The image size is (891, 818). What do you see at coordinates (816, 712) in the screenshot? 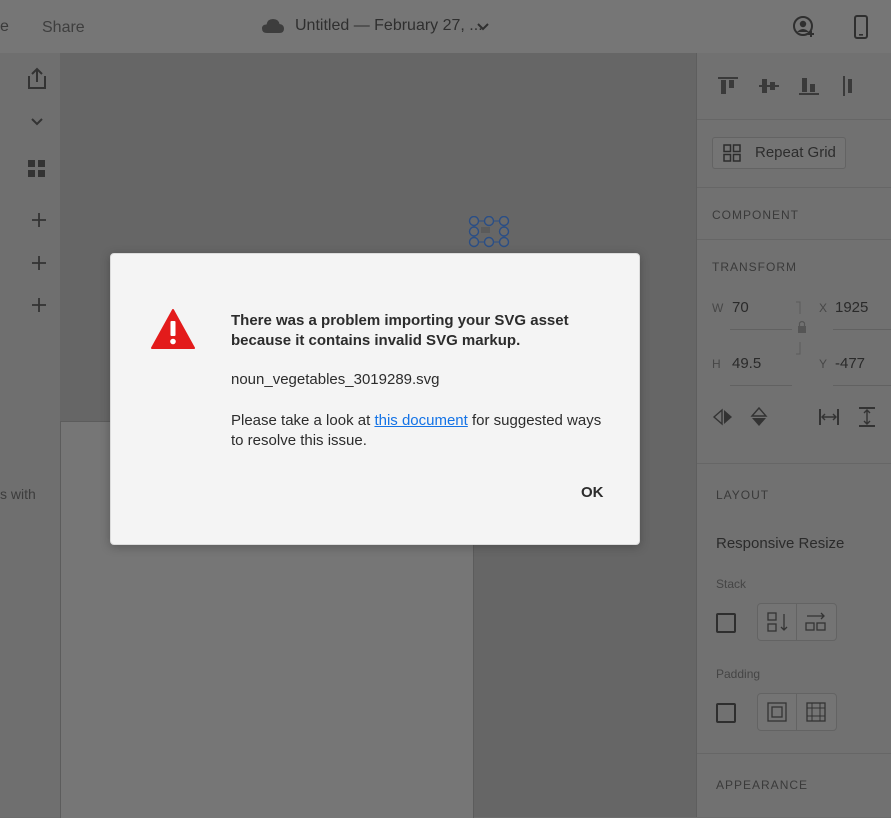
I see `padding-individual-icon` at bounding box center [816, 712].